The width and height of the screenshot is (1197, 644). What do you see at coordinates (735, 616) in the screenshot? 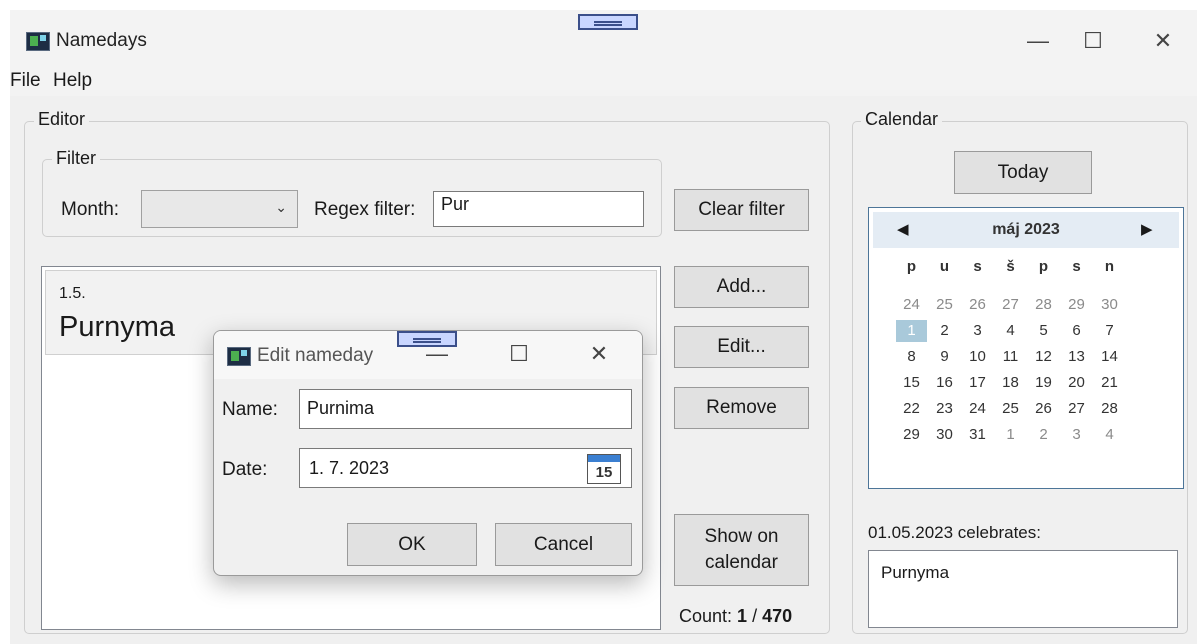
I see `count-status: Count: 1 / 470` at bounding box center [735, 616].